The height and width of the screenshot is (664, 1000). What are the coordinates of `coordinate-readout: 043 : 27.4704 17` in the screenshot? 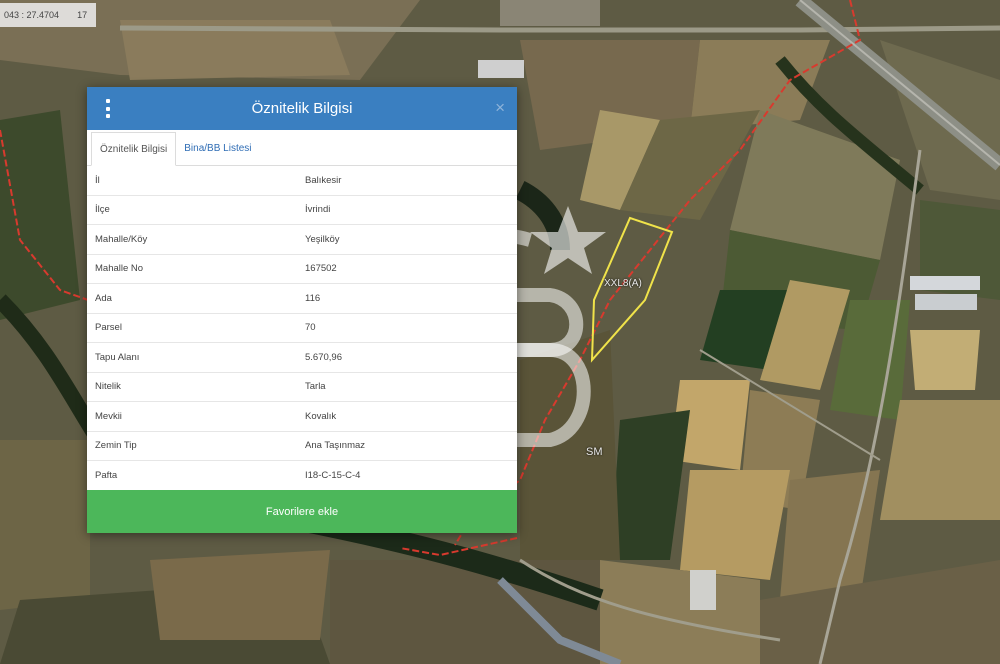 It's located at (48, 15).